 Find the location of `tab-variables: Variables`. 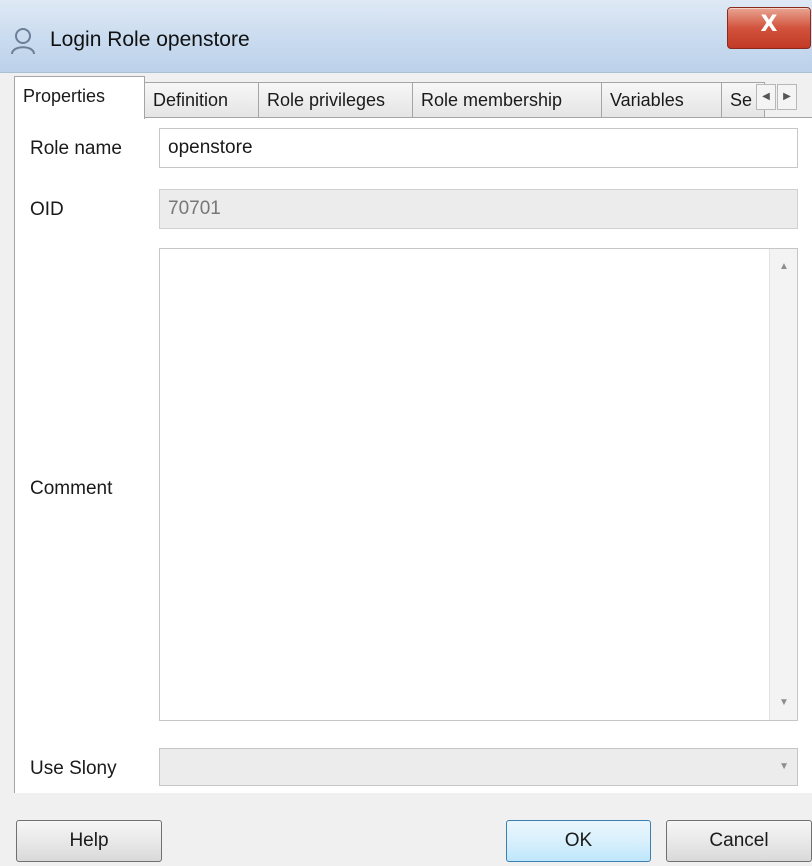

tab-variables: Variables is located at coordinates (661, 100).